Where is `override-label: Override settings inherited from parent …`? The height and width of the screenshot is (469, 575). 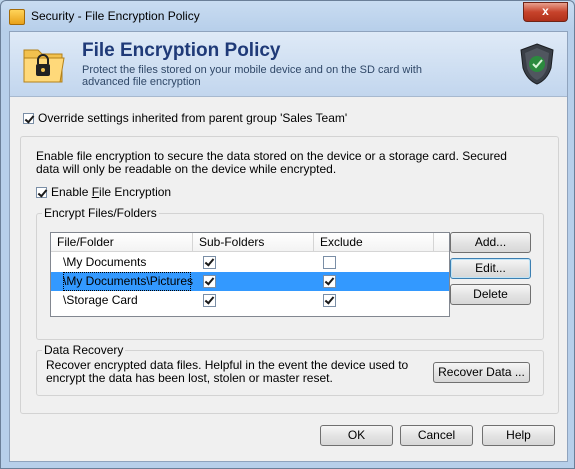
override-label: Override settings inherited from parent … is located at coordinates (193, 118).